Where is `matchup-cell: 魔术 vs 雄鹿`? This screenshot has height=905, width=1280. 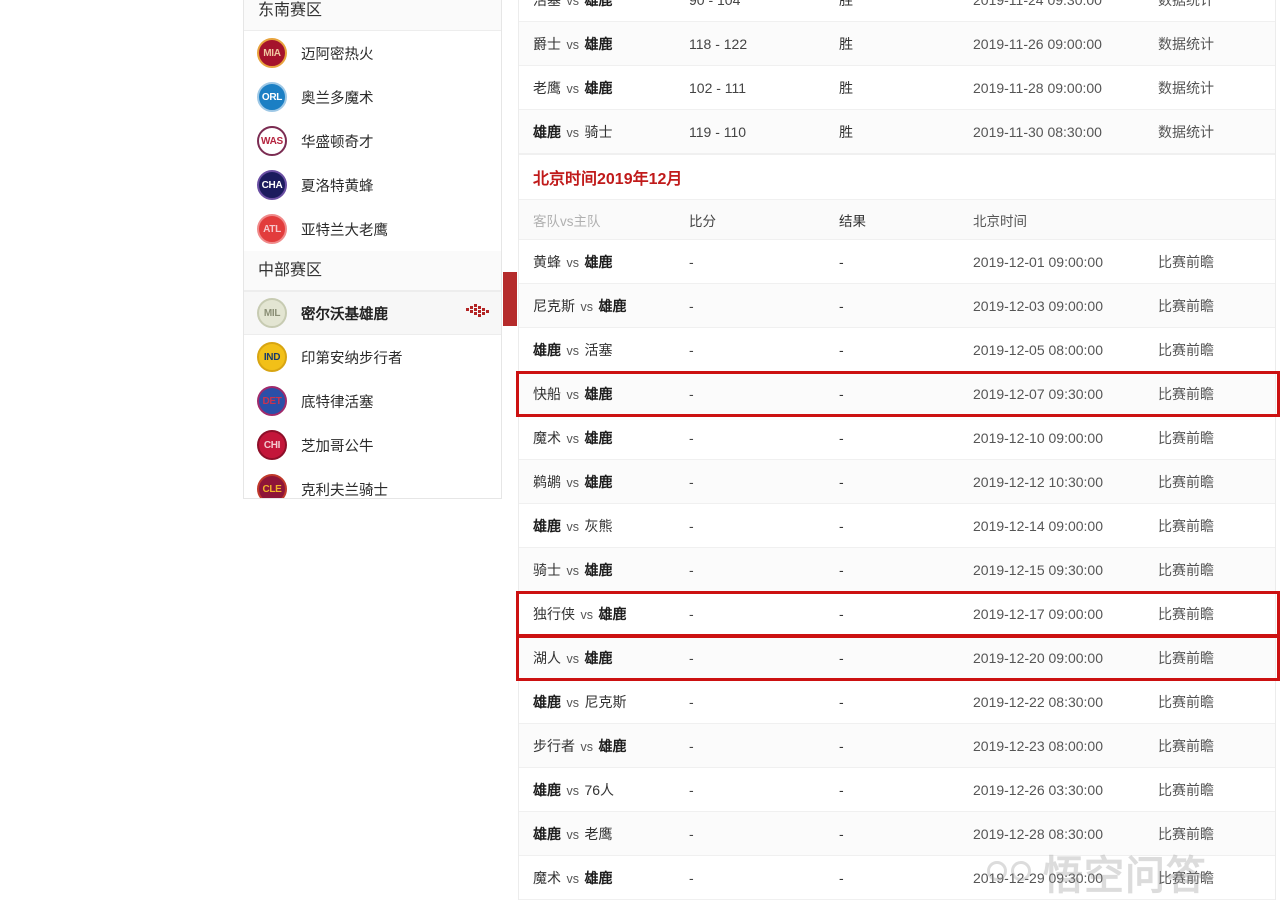
matchup-cell: 魔术 vs 雄鹿 is located at coordinates (604, 878).